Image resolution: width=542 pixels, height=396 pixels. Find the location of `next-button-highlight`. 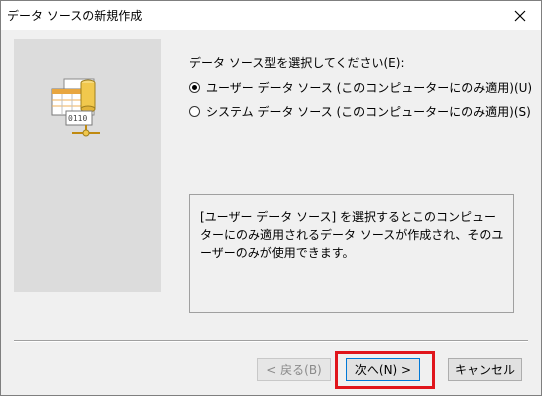

next-button-highlight is located at coordinates (385, 370).